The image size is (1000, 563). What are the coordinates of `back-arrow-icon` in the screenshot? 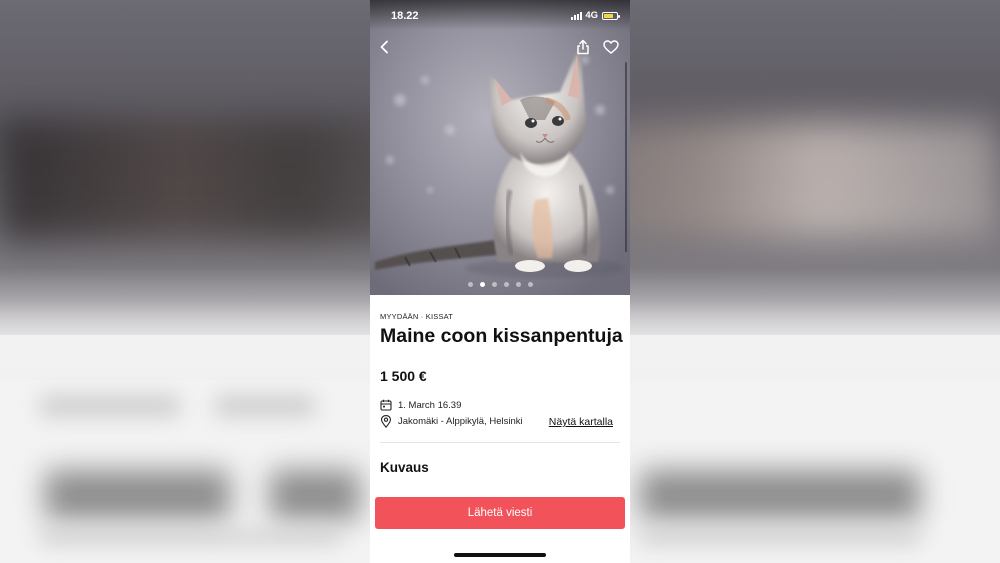 It's located at (384, 47).